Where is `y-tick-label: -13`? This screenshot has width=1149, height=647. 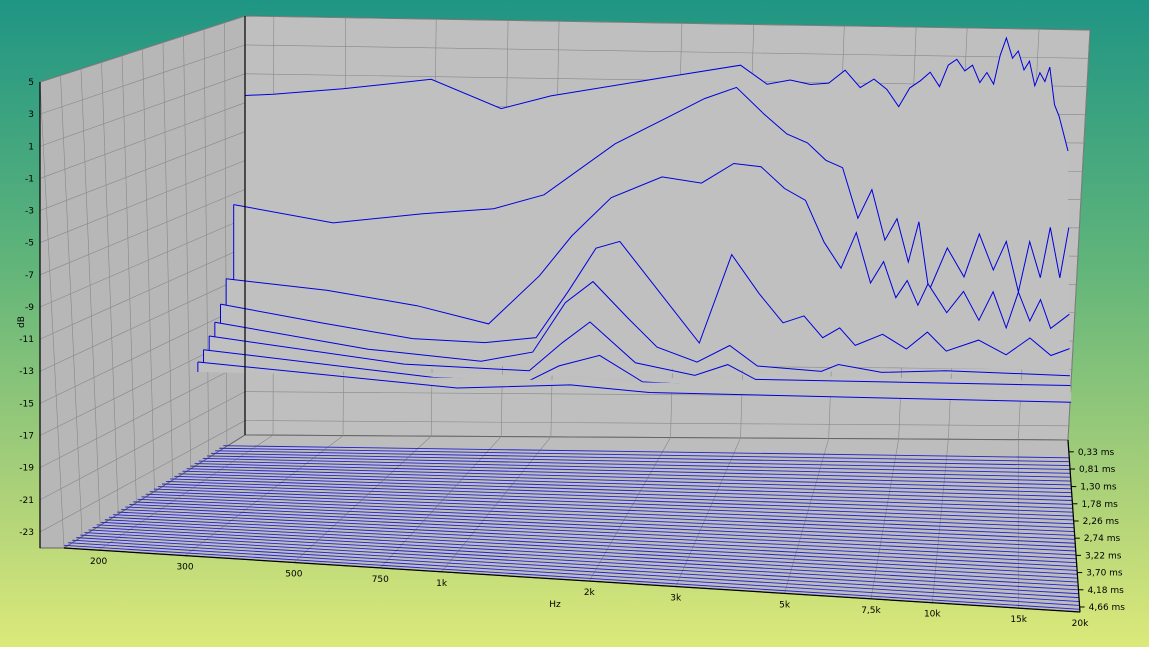 y-tick-label: -13 is located at coordinates (26, 372).